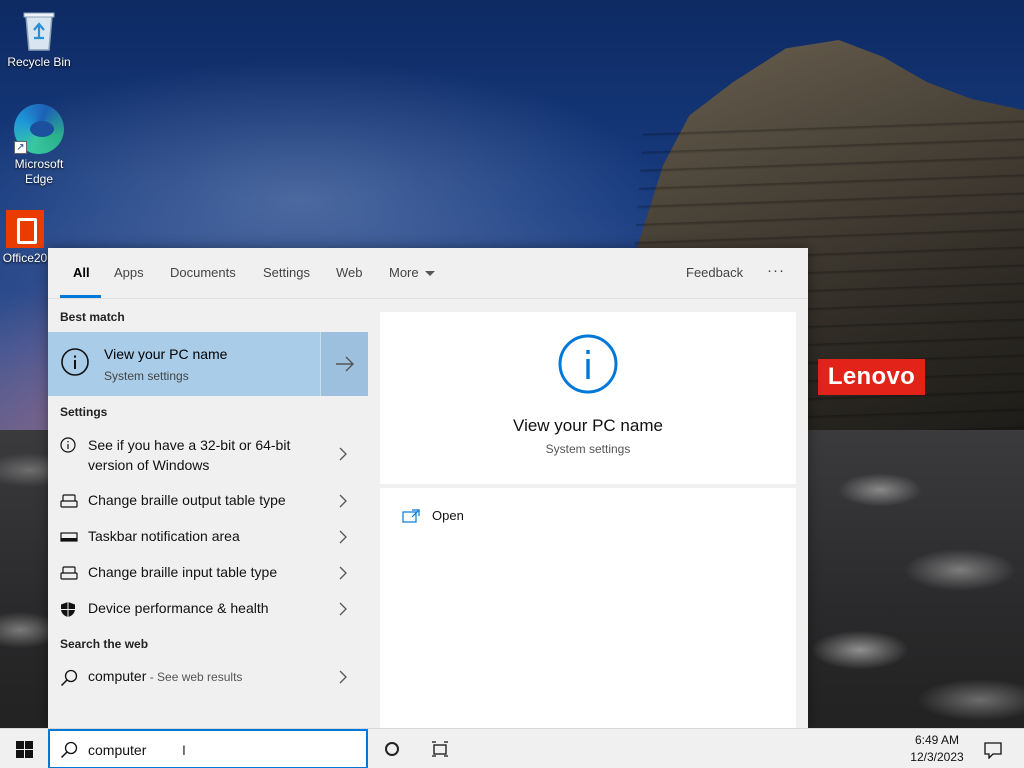 The image size is (1024, 768). Describe the element at coordinates (69, 537) in the screenshot. I see `taskbar-icon` at that location.